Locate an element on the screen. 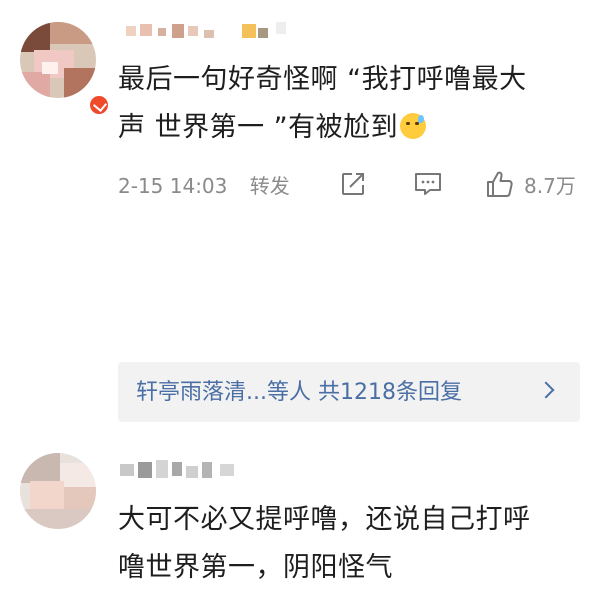 This screenshot has height=592, width=600. like-count: 8.7万 is located at coordinates (550, 186).